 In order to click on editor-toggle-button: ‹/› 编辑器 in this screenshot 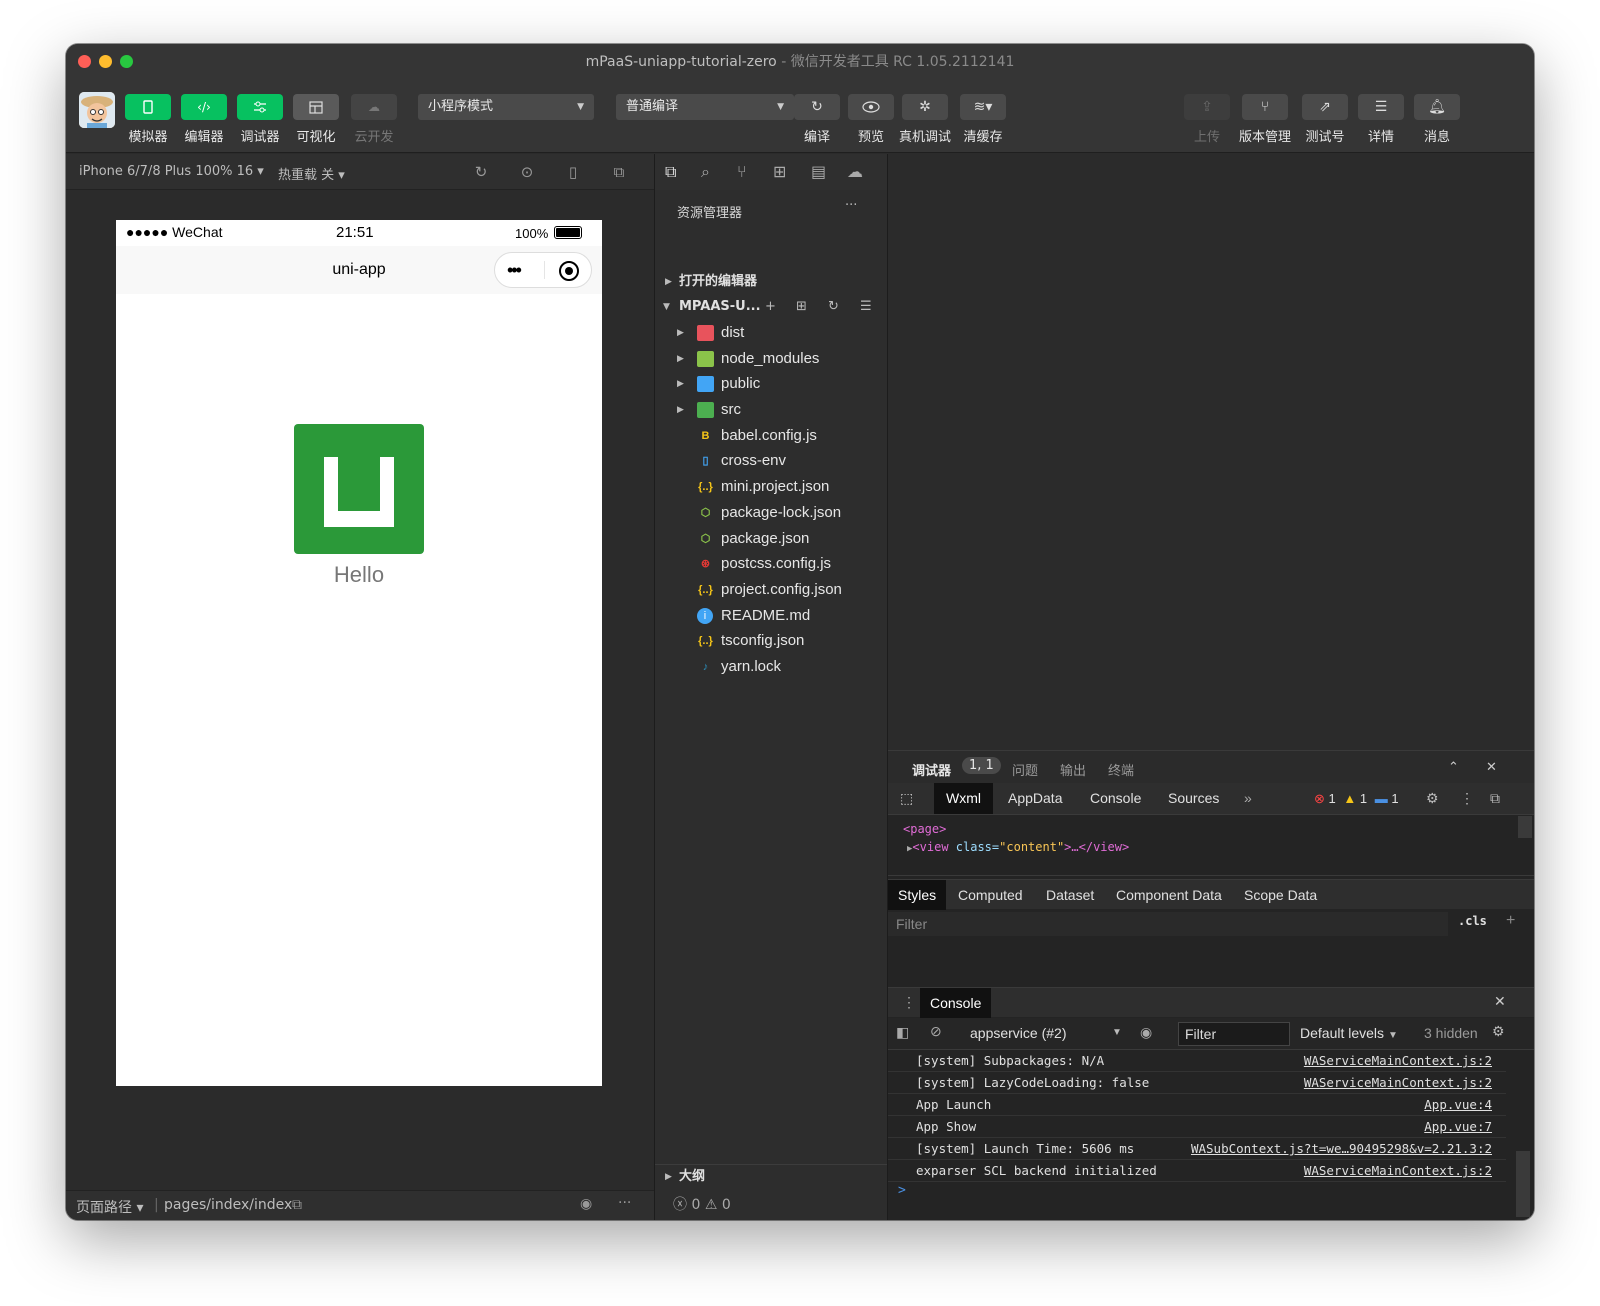, I will do `click(204, 119)`.